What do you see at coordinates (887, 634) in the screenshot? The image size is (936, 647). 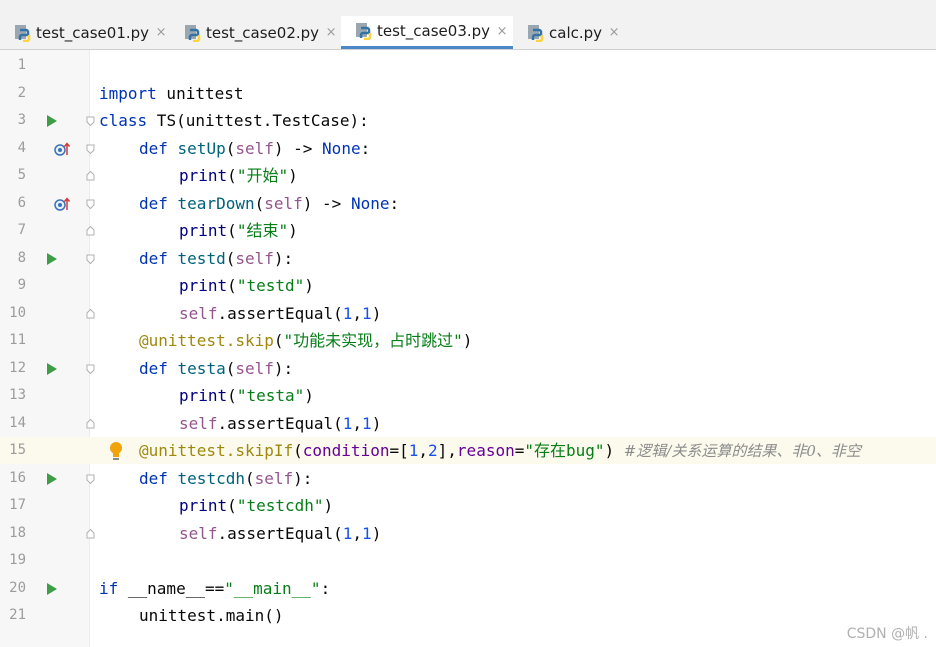 I see `watermark: CSDN @帆 .` at bounding box center [887, 634].